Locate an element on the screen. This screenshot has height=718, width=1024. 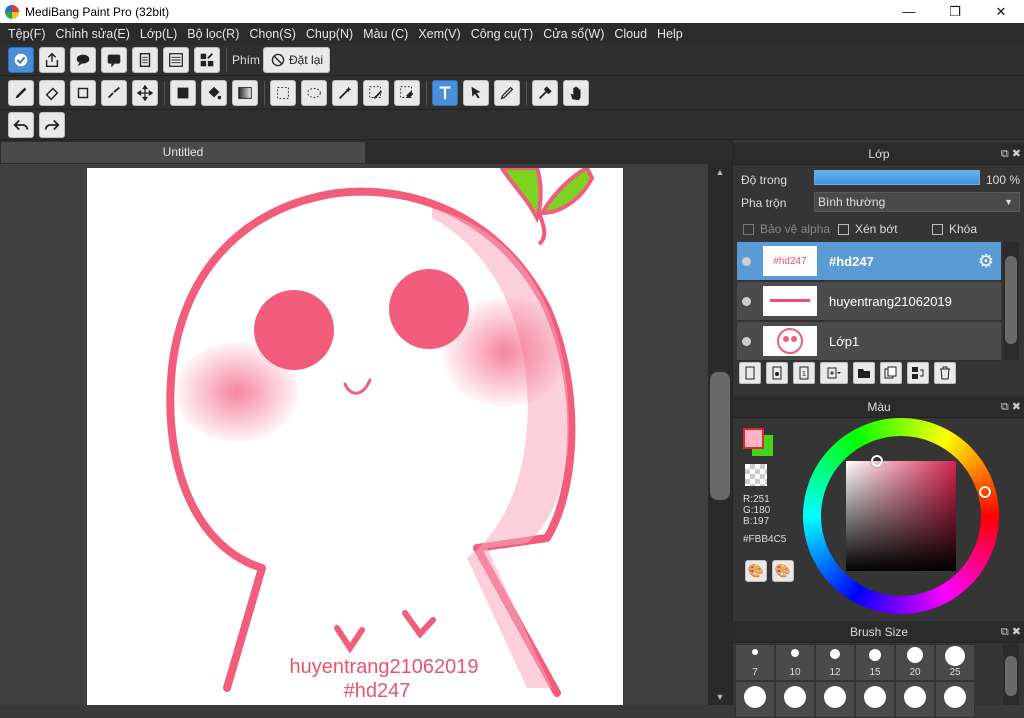
blend-mode-select: Bình thường ▼ is located at coordinates (917, 202).